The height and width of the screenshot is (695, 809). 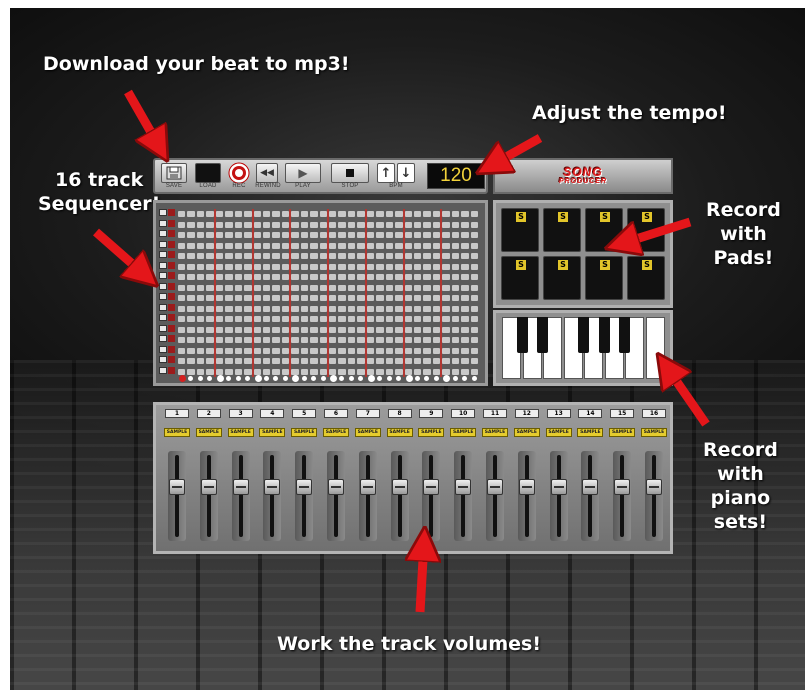 What do you see at coordinates (163, 233) in the screenshot?
I see `track-select-button` at bounding box center [163, 233].